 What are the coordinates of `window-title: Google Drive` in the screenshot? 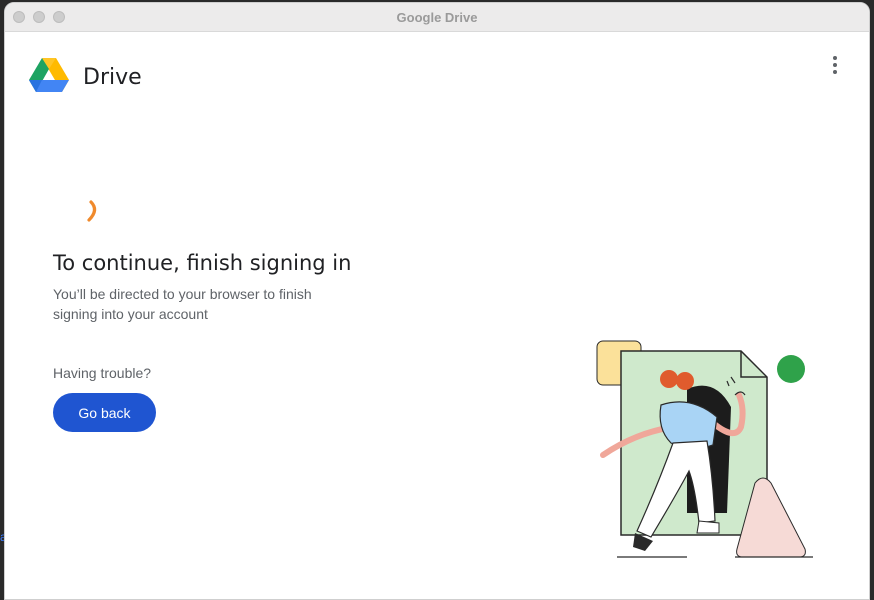 It's located at (437, 17).